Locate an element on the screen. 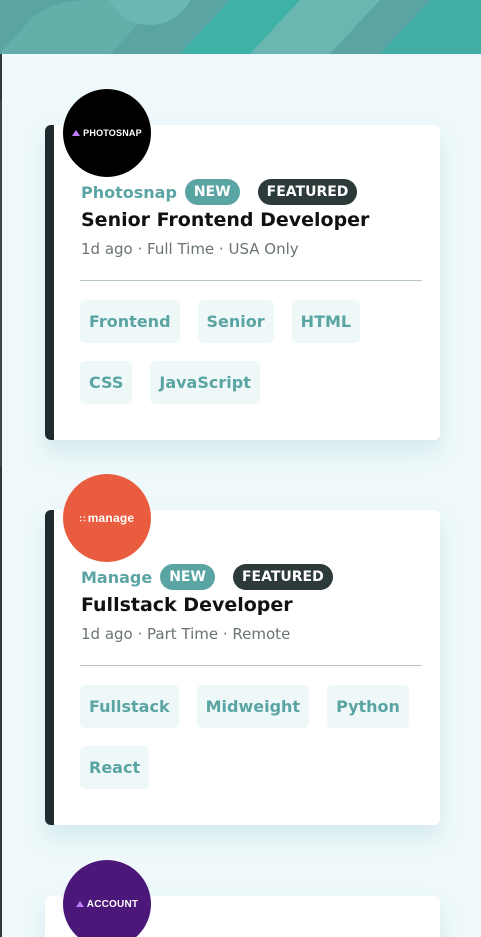 The height and width of the screenshot is (937, 481). tag-button: JavaScript is located at coordinates (205, 382).